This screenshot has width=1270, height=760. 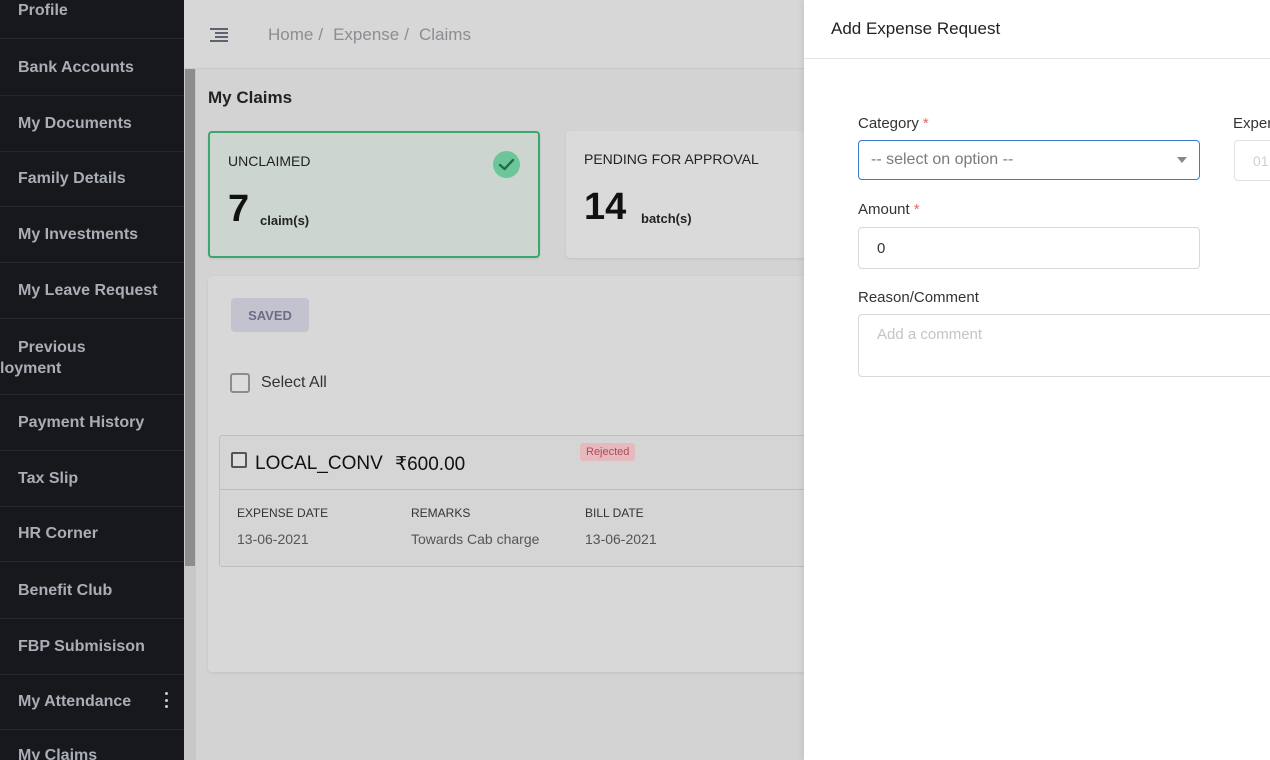 I want to click on sidebar-item-fbp-submission: FBP Submisison, so click(x=92, y=647).